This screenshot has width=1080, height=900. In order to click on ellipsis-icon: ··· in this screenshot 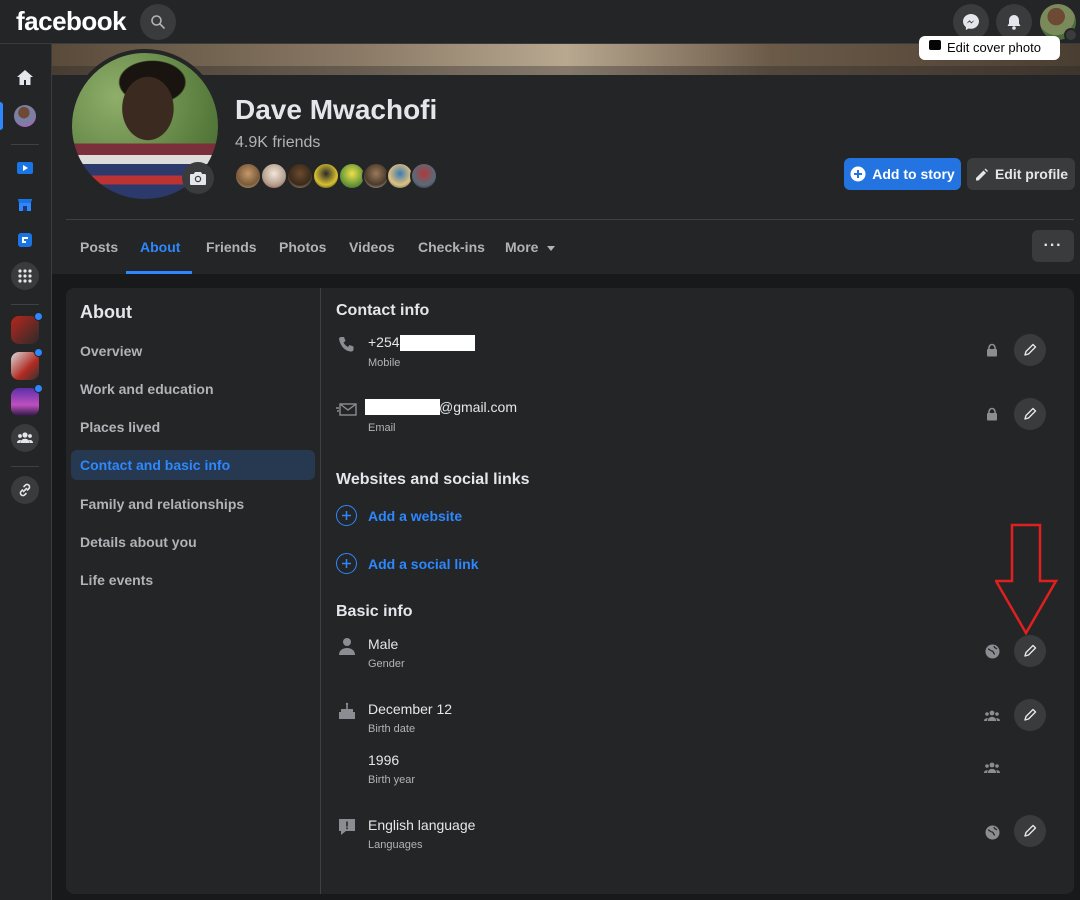, I will do `click(1053, 245)`.